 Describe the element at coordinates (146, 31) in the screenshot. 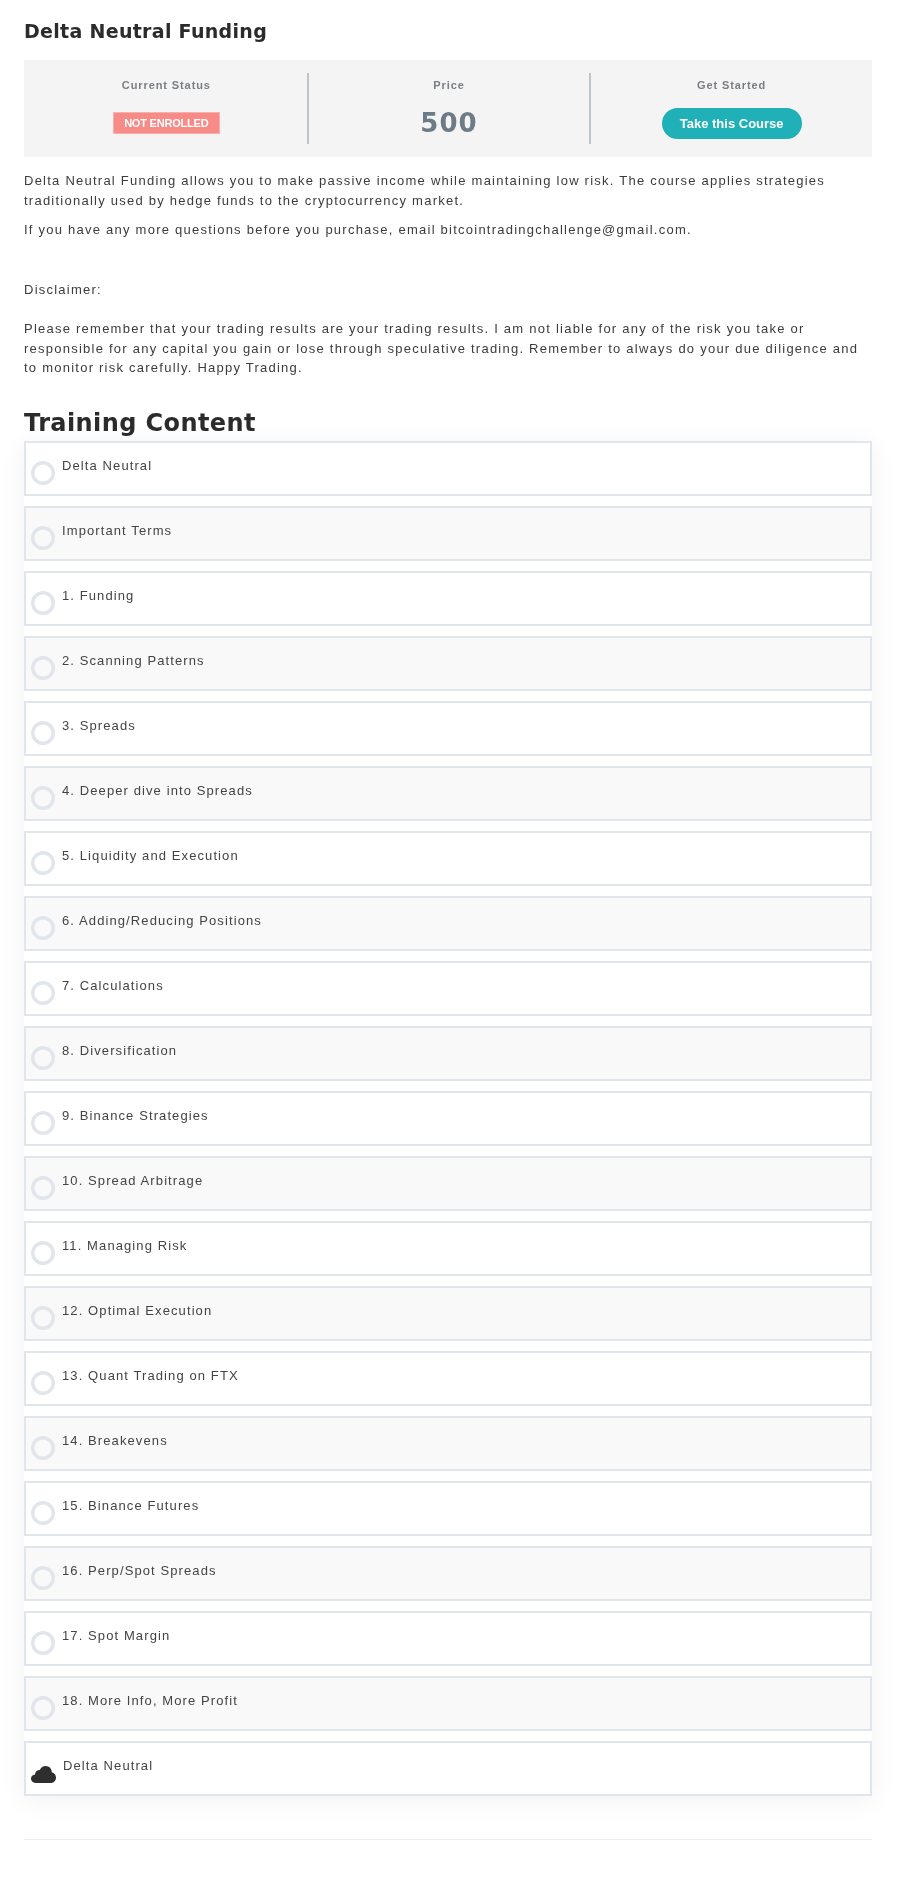

I see `course-title: Delta Neutral Funding` at that location.